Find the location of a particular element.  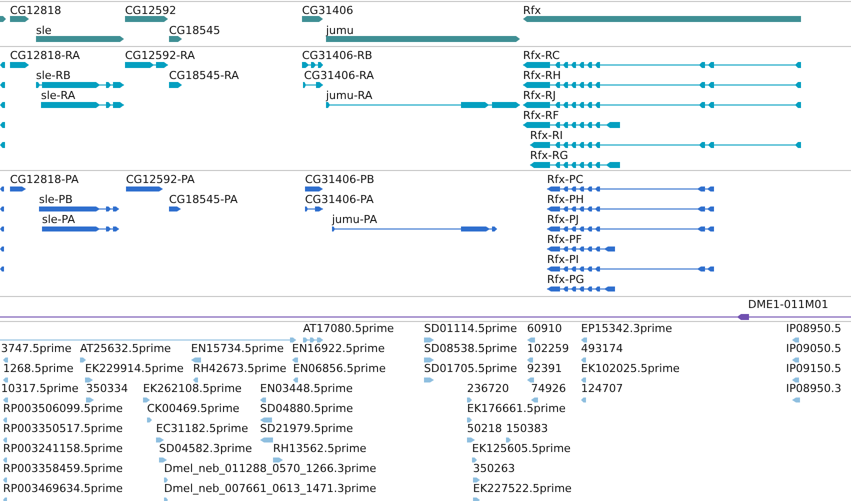

feature-label: 350263 is located at coordinates (494, 468).